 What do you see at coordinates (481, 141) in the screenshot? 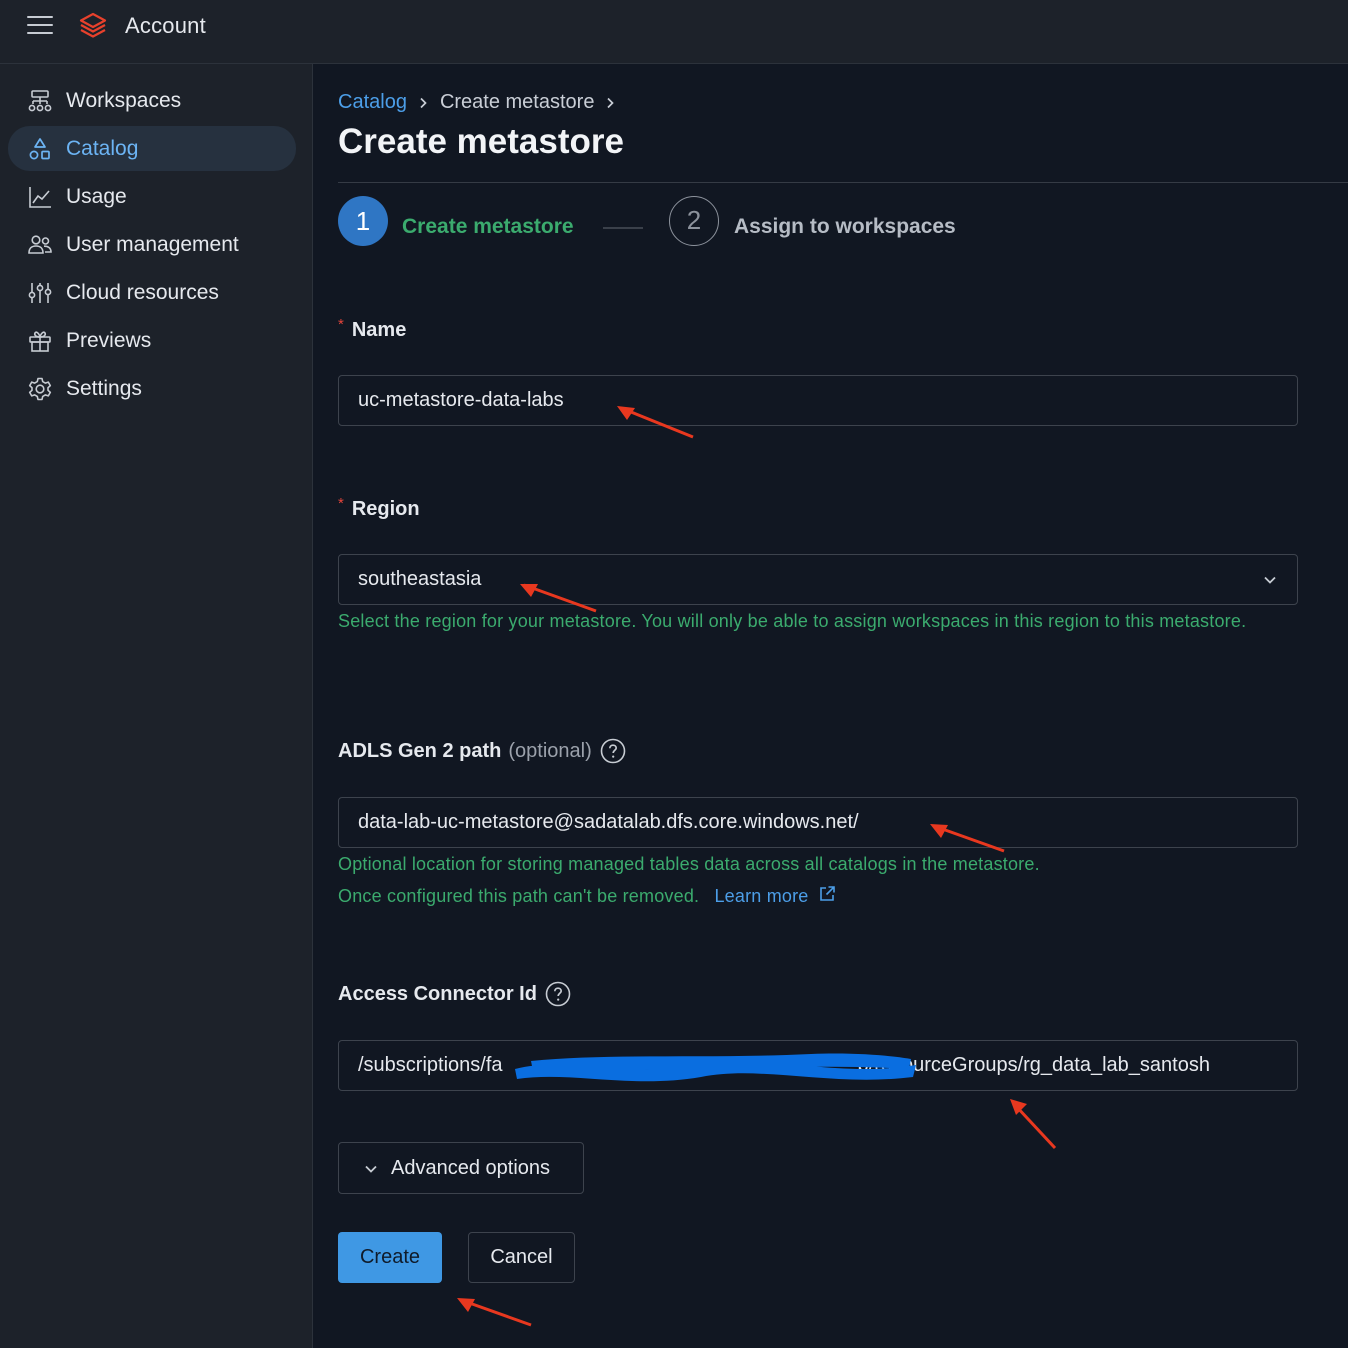
I see `page-title: Create metastore` at bounding box center [481, 141].